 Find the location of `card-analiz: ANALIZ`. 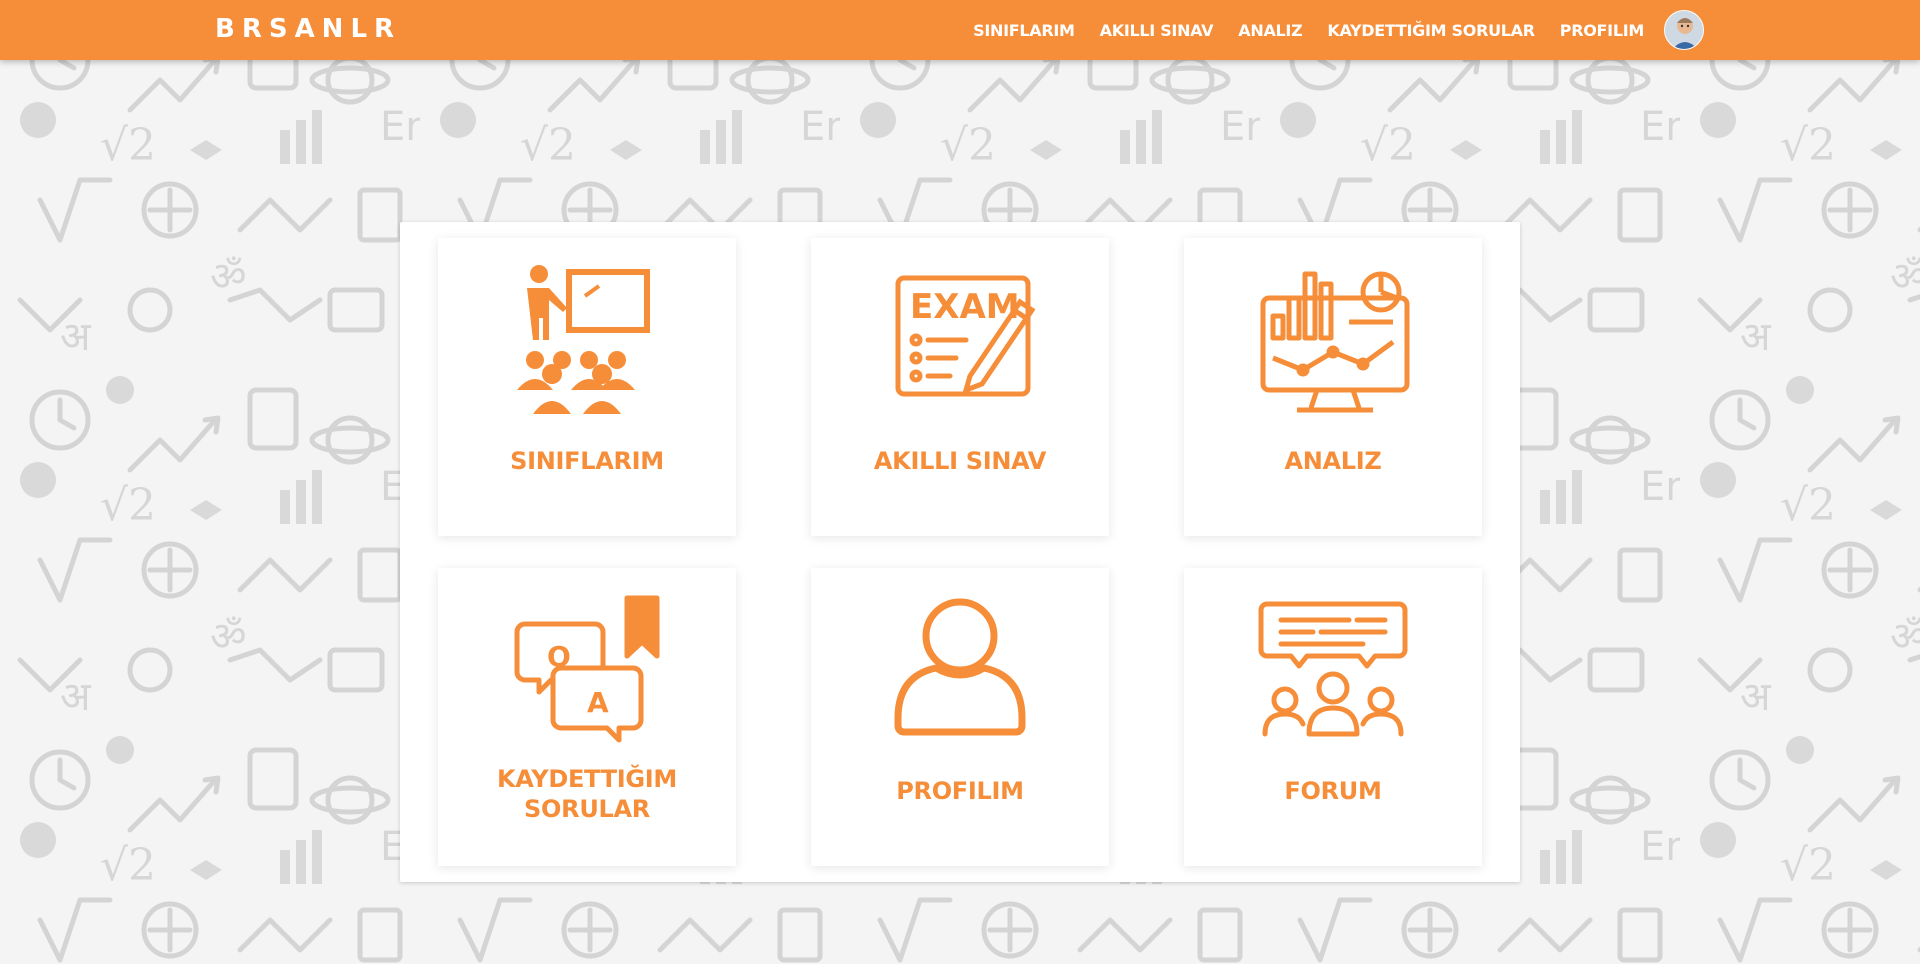

card-analiz: ANALIZ is located at coordinates (1333, 387).